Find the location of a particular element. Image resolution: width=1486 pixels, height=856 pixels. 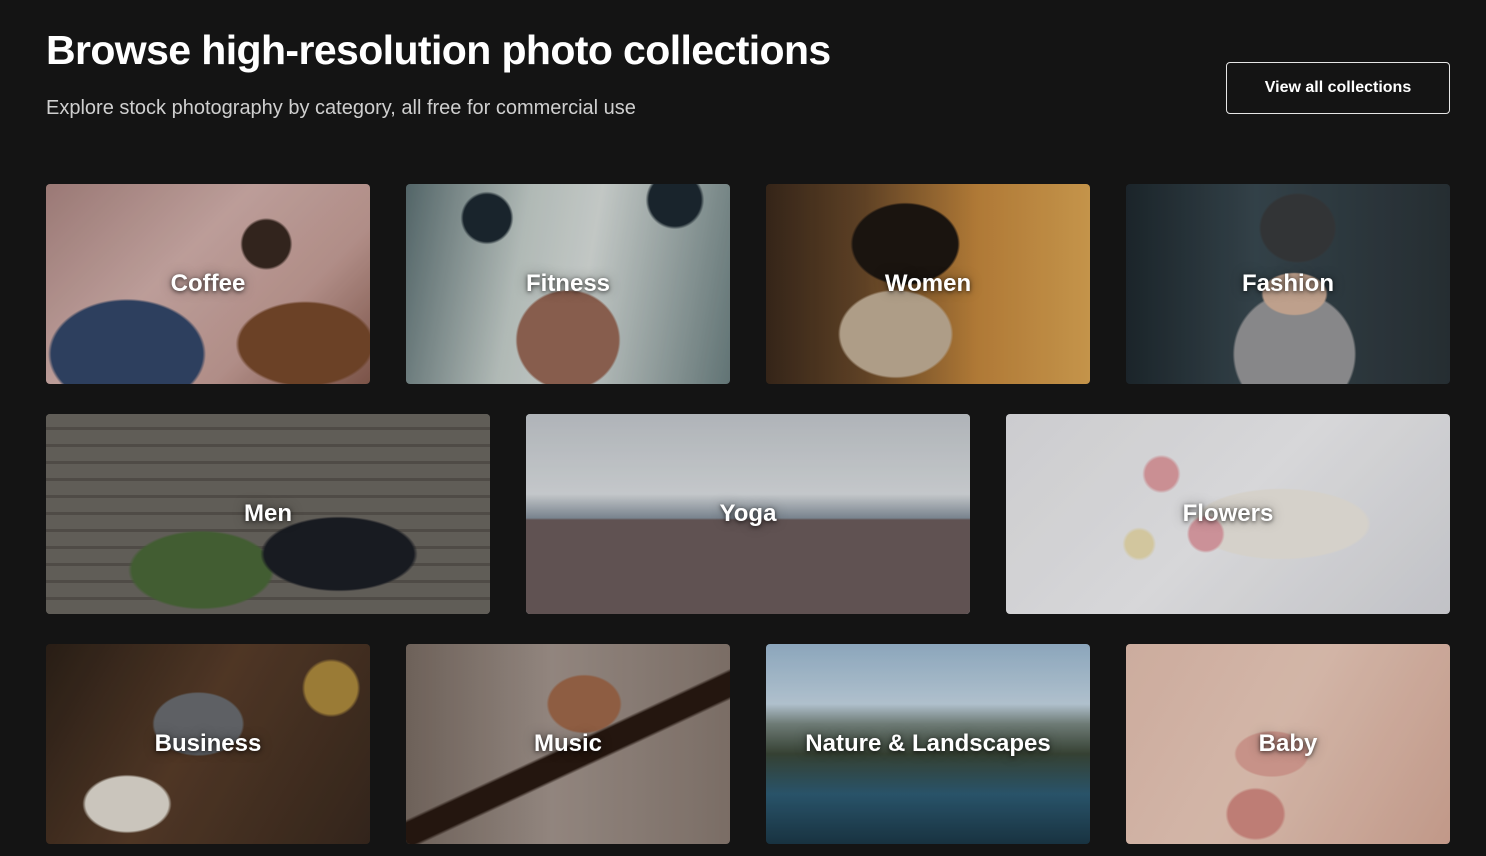

collection-label: Business is located at coordinates (208, 743).